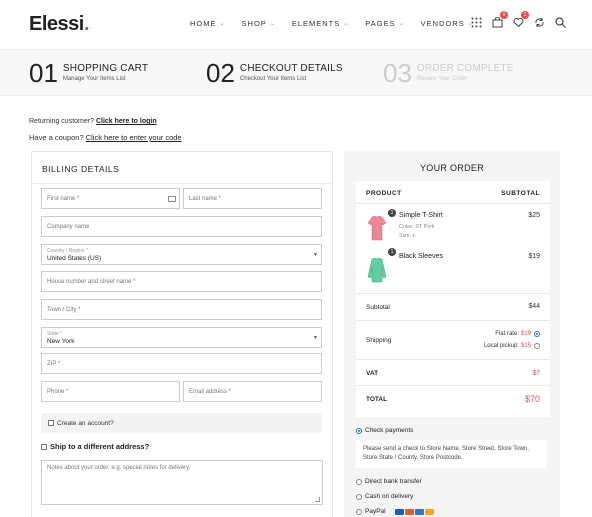 The height and width of the screenshot is (517, 592). I want to click on contact-card-icon, so click(172, 198).